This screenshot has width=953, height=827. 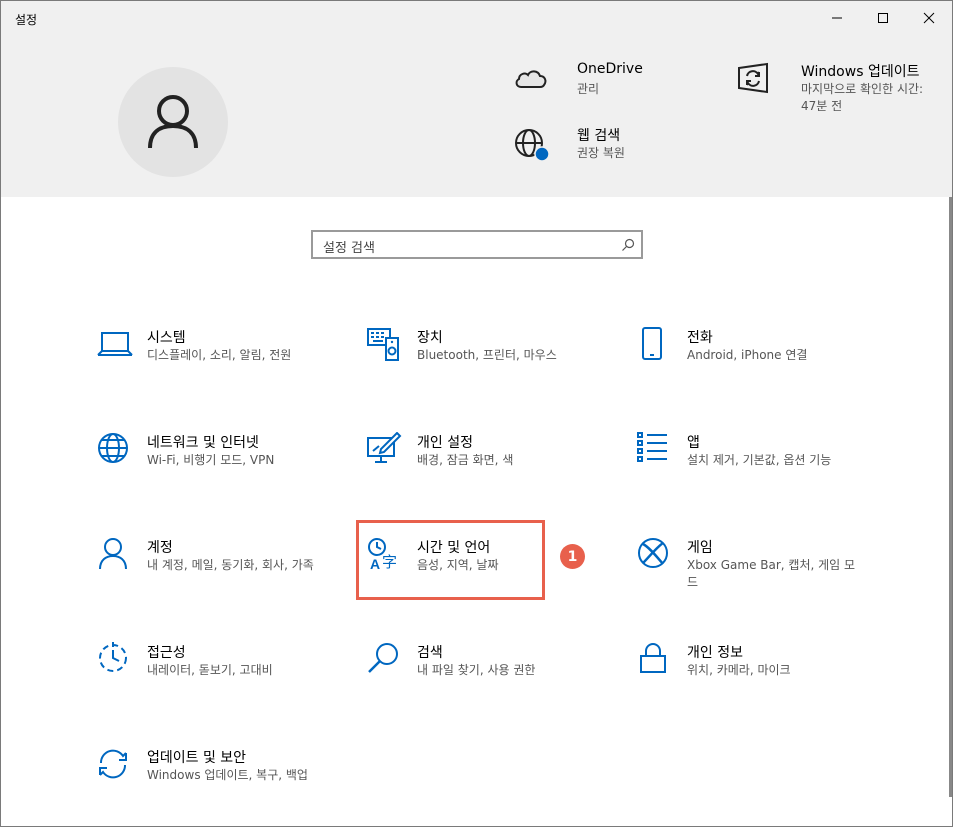 I want to click on xbox-icon, so click(x=653, y=553).